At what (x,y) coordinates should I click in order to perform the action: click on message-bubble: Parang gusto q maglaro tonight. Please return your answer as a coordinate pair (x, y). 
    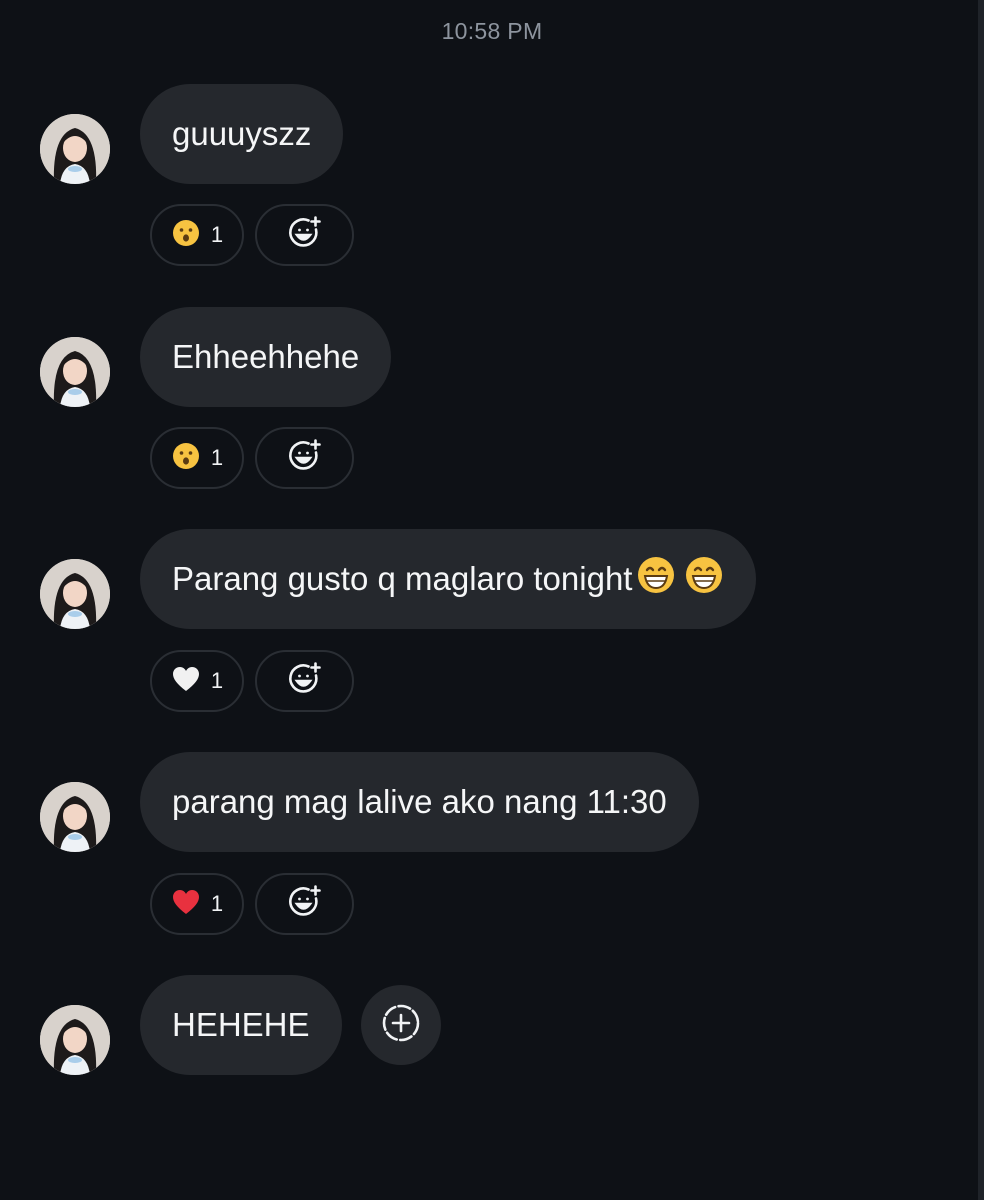
    Looking at the image, I should click on (448, 579).